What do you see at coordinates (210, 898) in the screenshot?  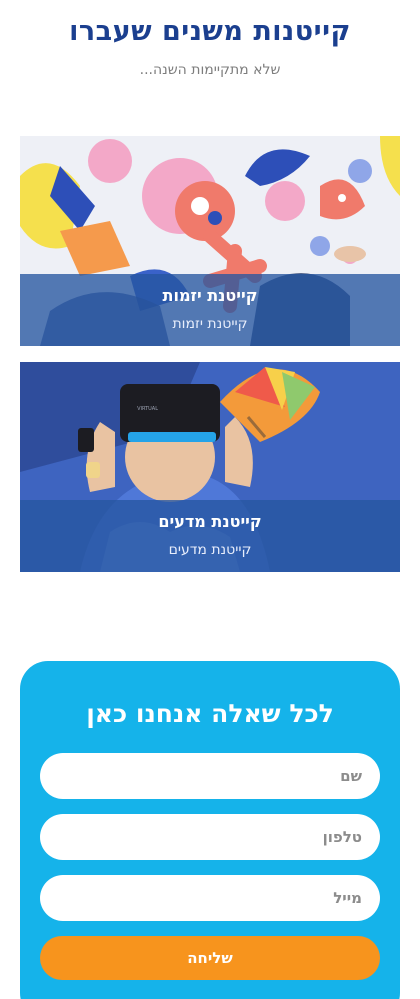 I see `email-field` at bounding box center [210, 898].